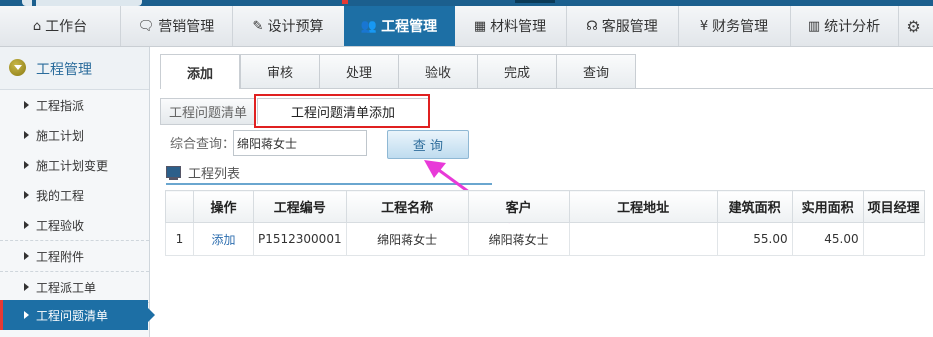 The height and width of the screenshot is (337, 933). What do you see at coordinates (407, 206) in the screenshot?
I see `column-header-name: 工程名称` at bounding box center [407, 206].